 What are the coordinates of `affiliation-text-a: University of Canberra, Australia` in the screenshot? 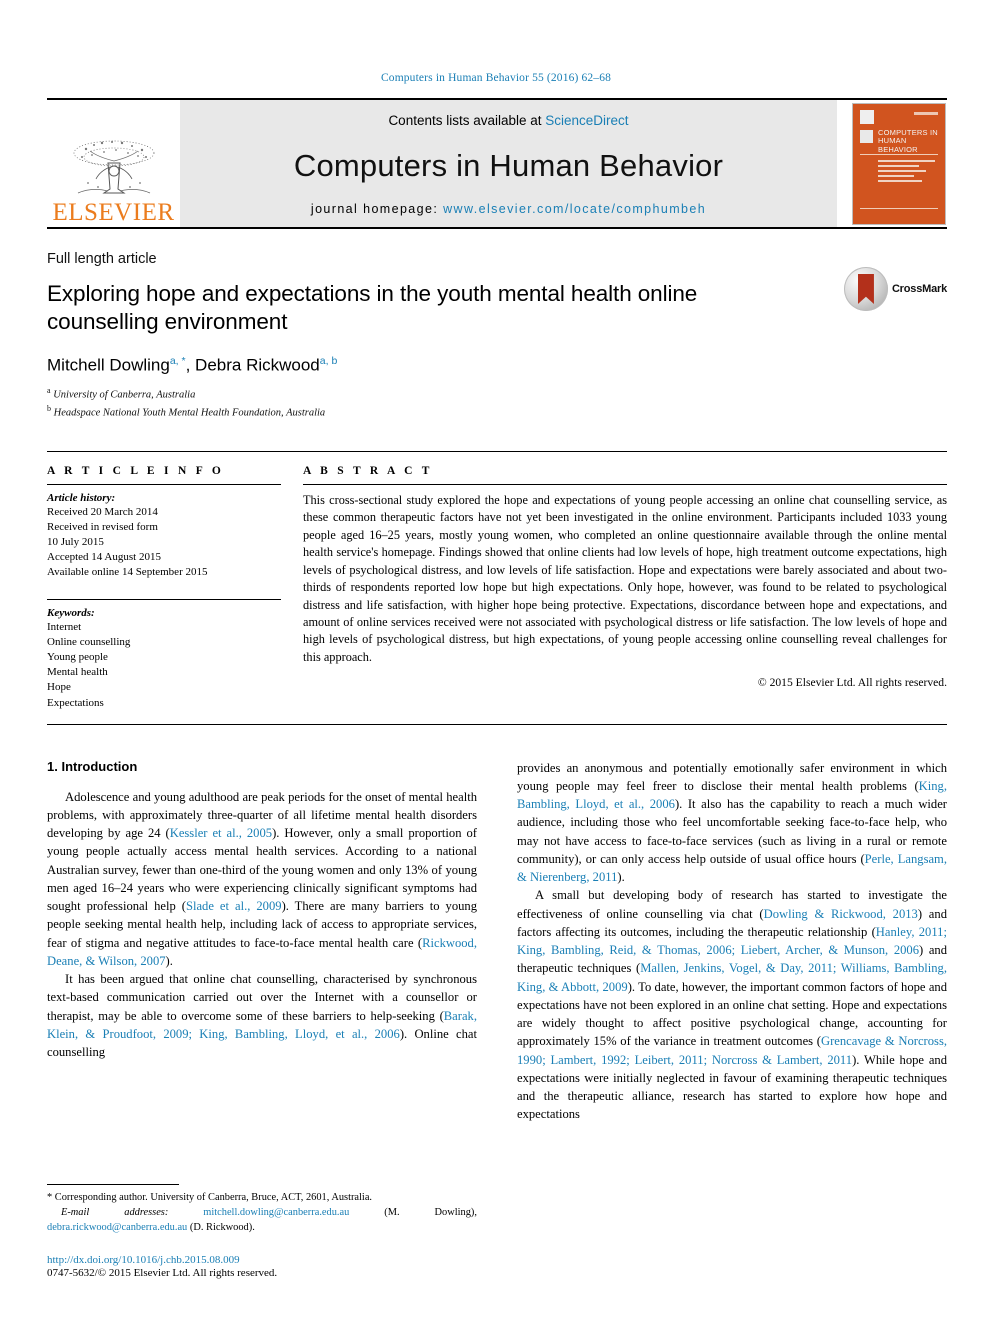 It's located at (124, 395).